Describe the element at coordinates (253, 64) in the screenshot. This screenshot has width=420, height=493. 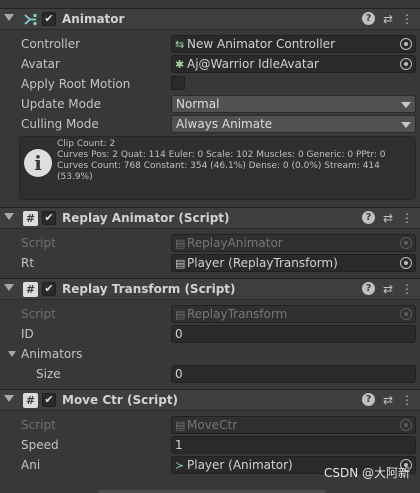
I see `avatar-value: Aj@Warrior IdleAvatar` at that location.